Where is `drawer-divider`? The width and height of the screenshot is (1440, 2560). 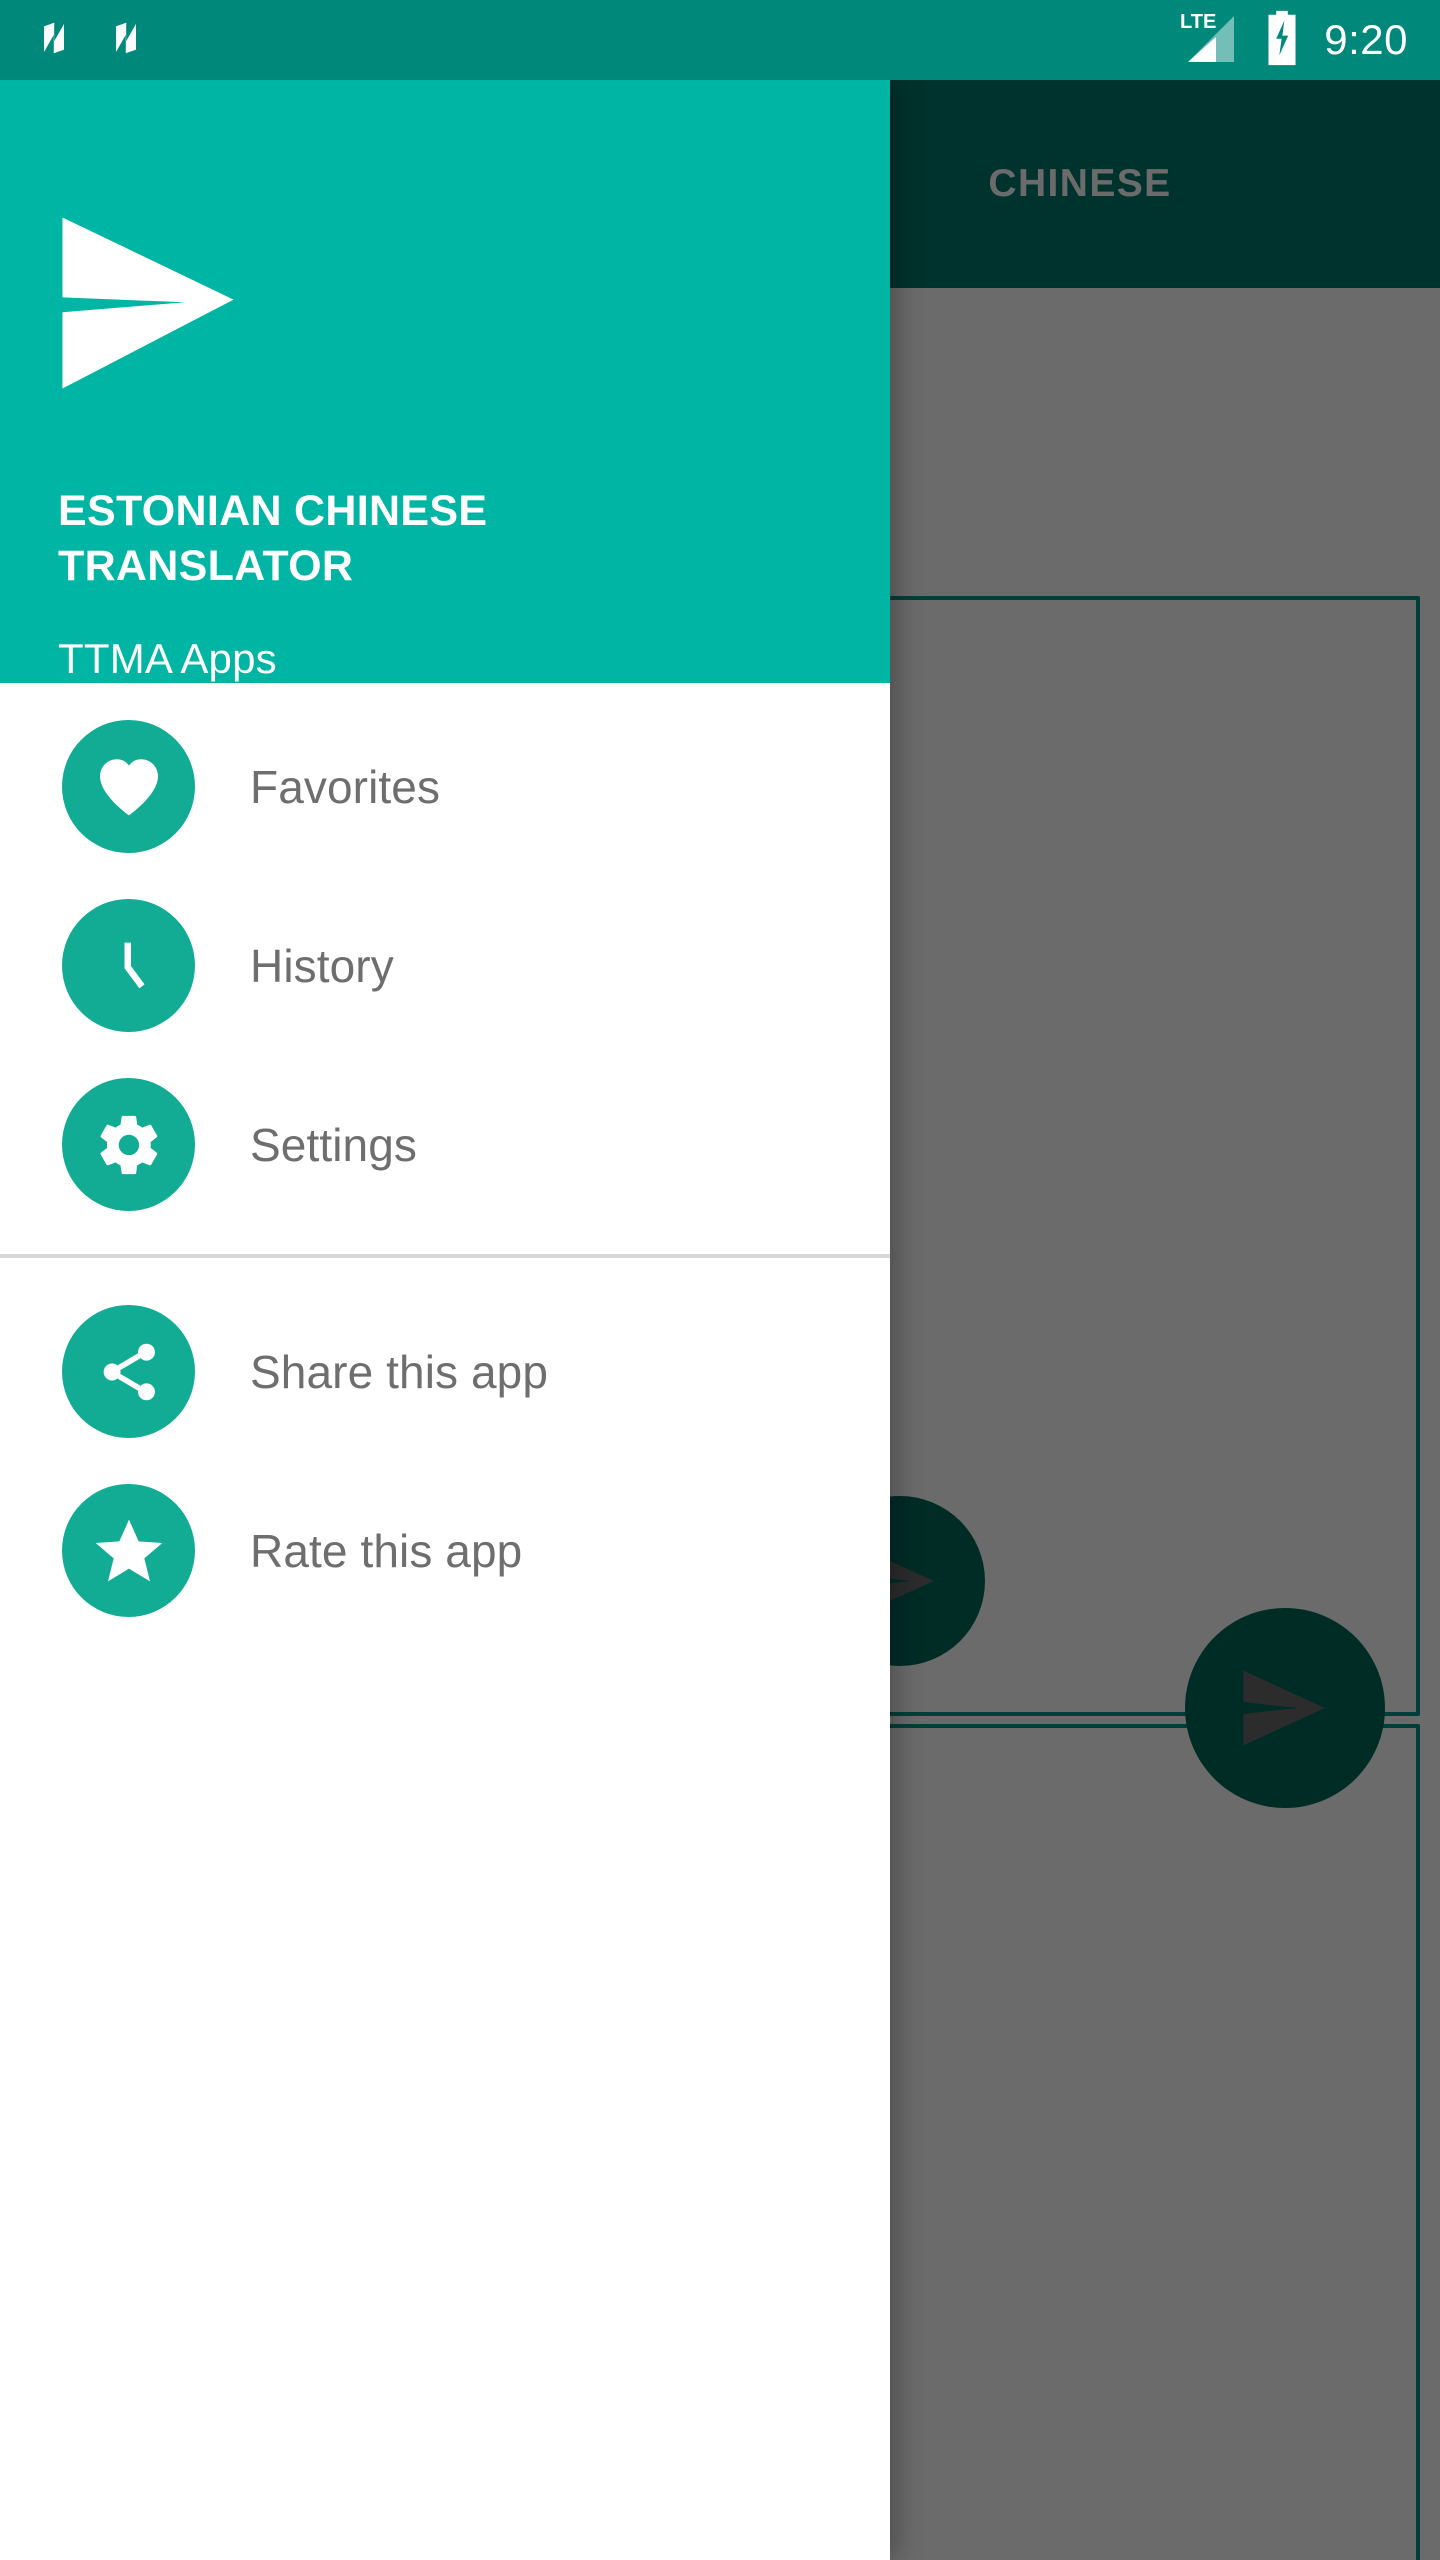
drawer-divider is located at coordinates (445, 1256).